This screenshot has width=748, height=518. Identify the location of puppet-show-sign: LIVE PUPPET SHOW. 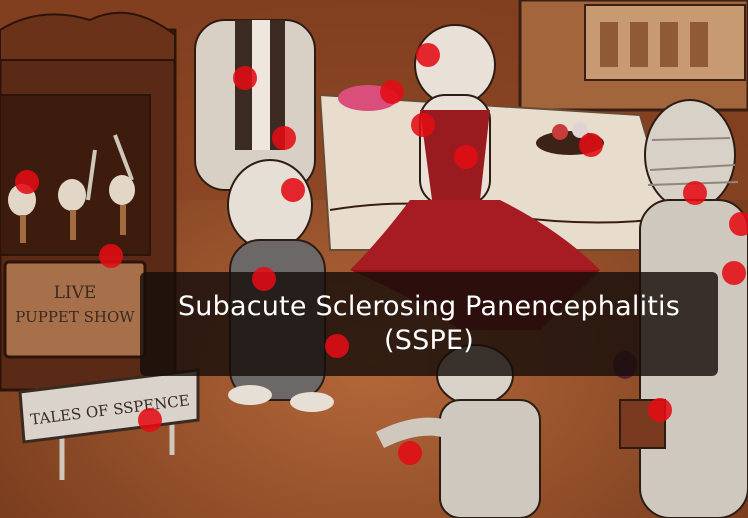
(75, 309).